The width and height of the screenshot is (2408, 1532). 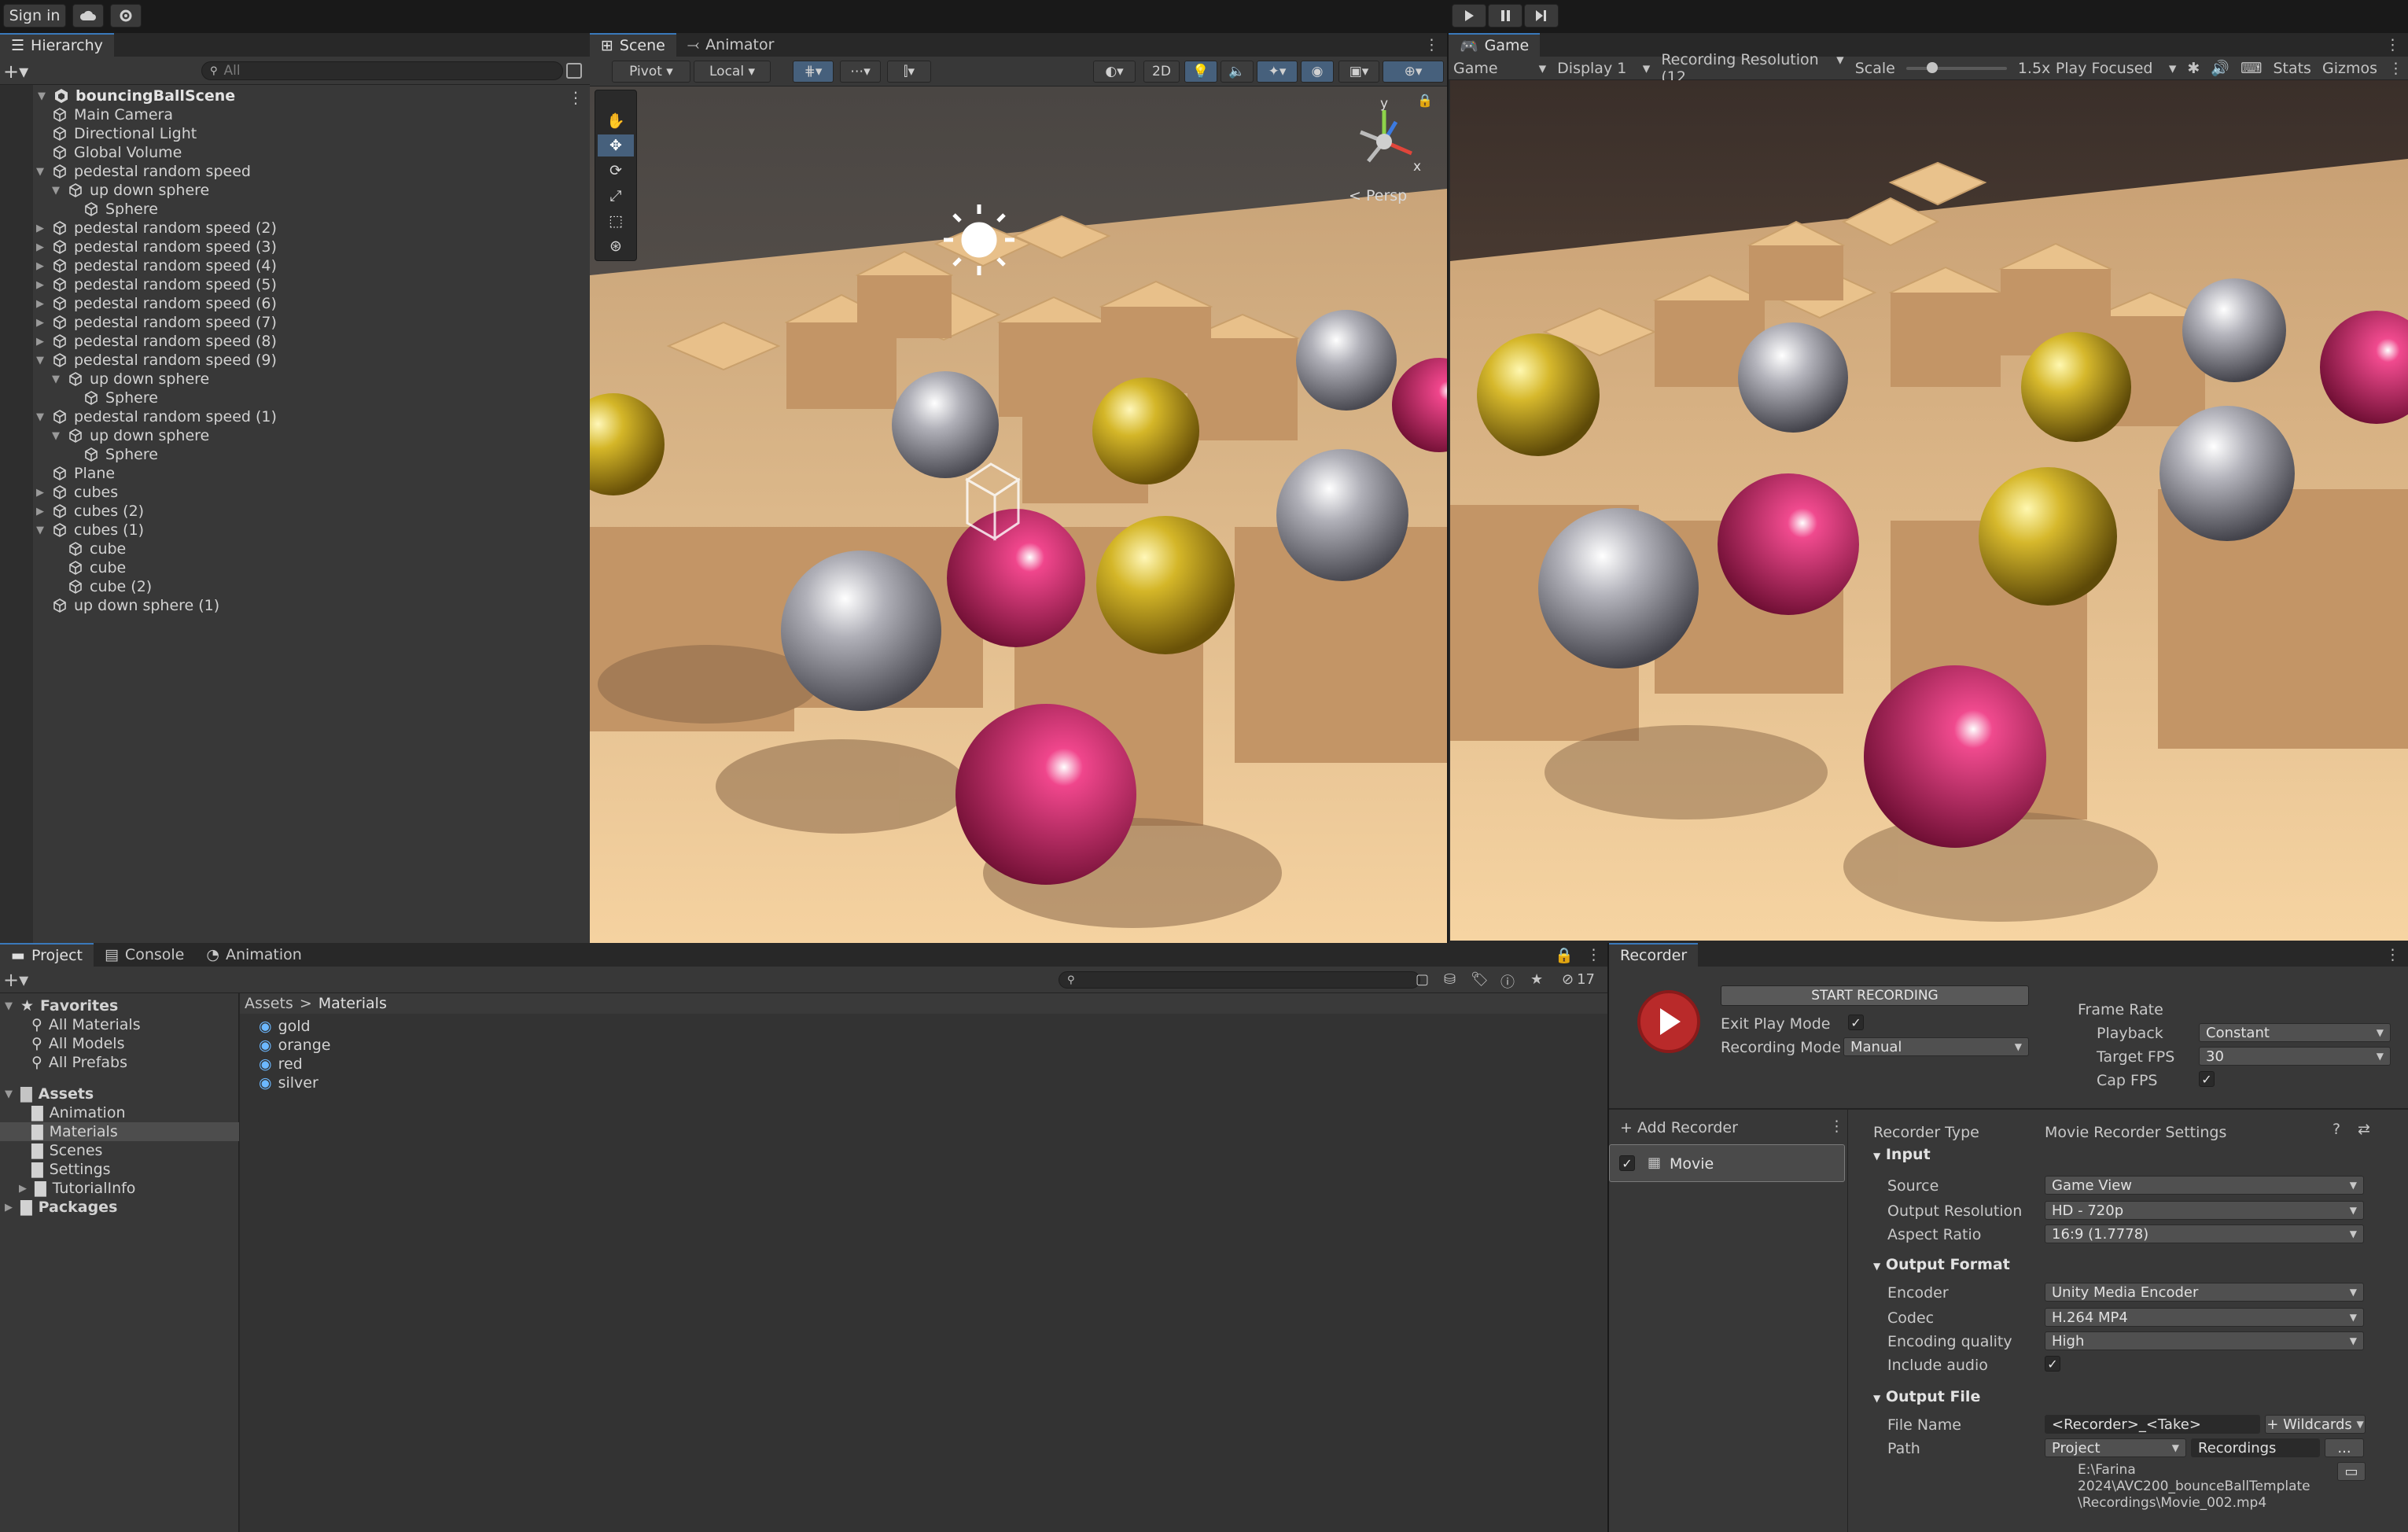 I want to click on hierarchy-item: ▼ up down sphere, so click(x=129, y=190).